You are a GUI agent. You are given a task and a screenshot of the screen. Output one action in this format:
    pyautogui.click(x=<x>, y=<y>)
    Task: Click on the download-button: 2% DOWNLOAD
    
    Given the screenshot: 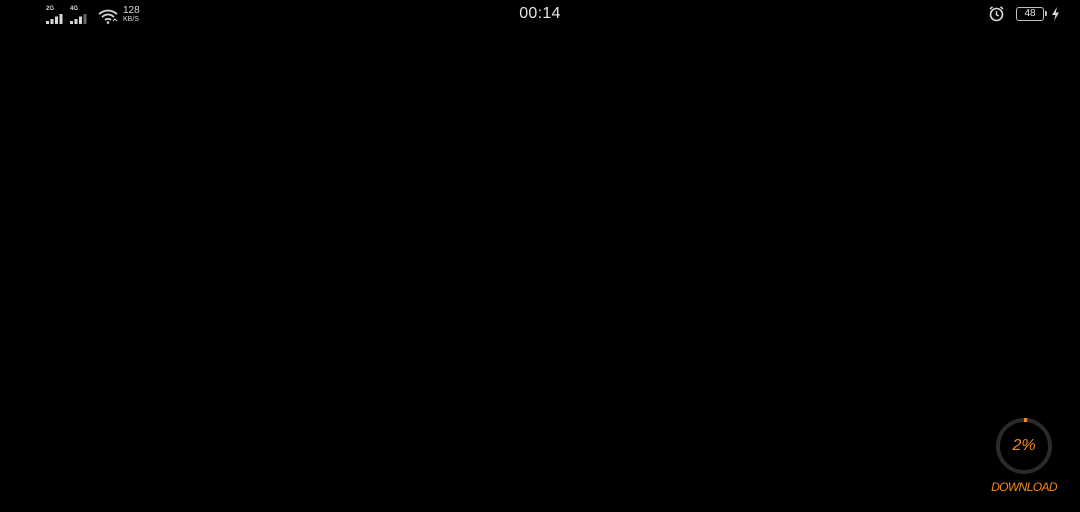 What is the action you would take?
    pyautogui.click(x=1024, y=458)
    